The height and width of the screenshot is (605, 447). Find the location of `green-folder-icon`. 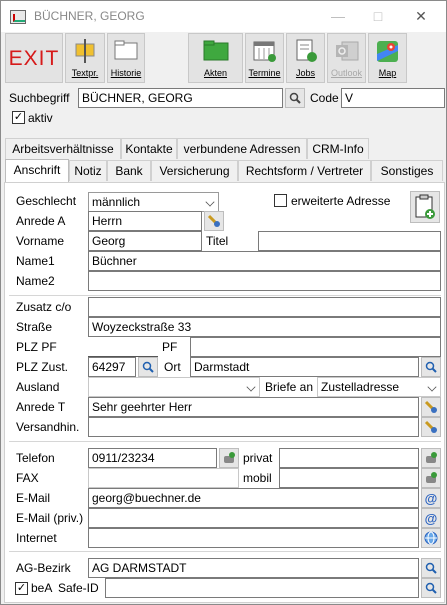

green-folder-icon is located at coordinates (215, 50).